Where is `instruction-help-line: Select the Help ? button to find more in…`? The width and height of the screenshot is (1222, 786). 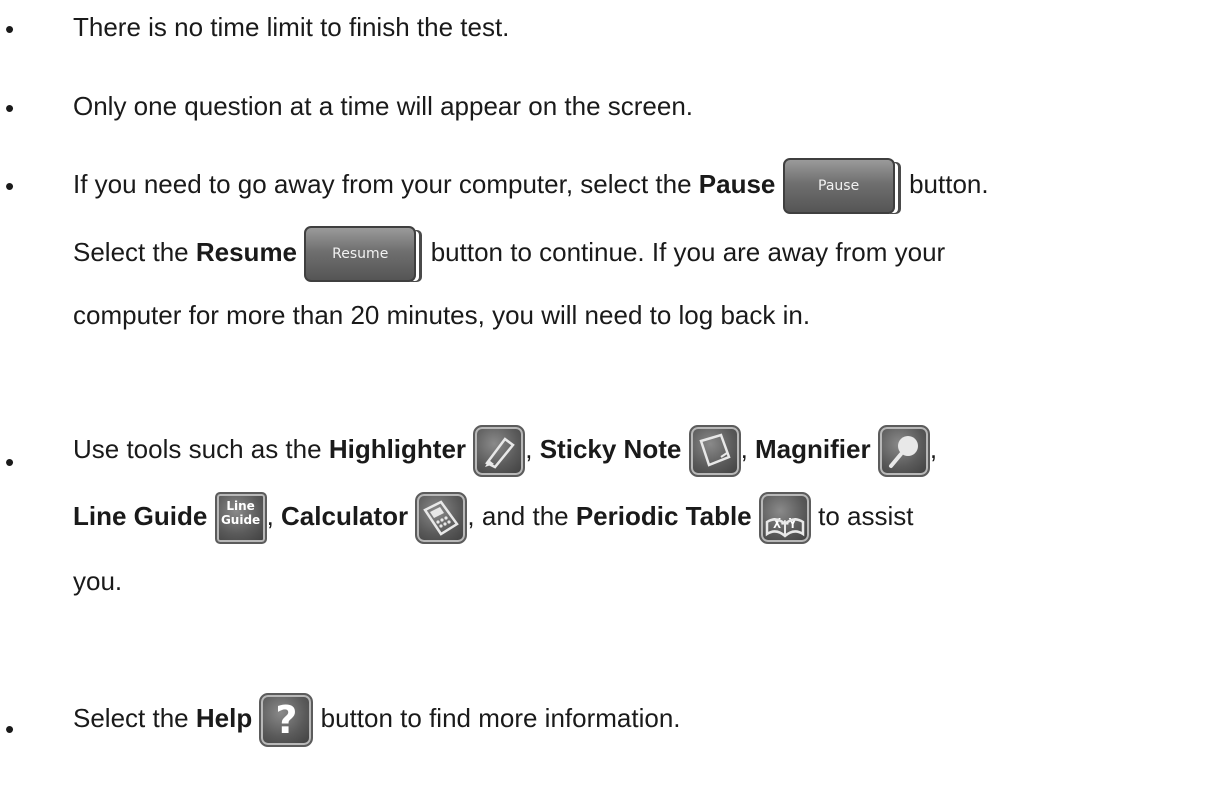
instruction-help-line: Select the Help ? button to find more in… is located at coordinates (377, 719).